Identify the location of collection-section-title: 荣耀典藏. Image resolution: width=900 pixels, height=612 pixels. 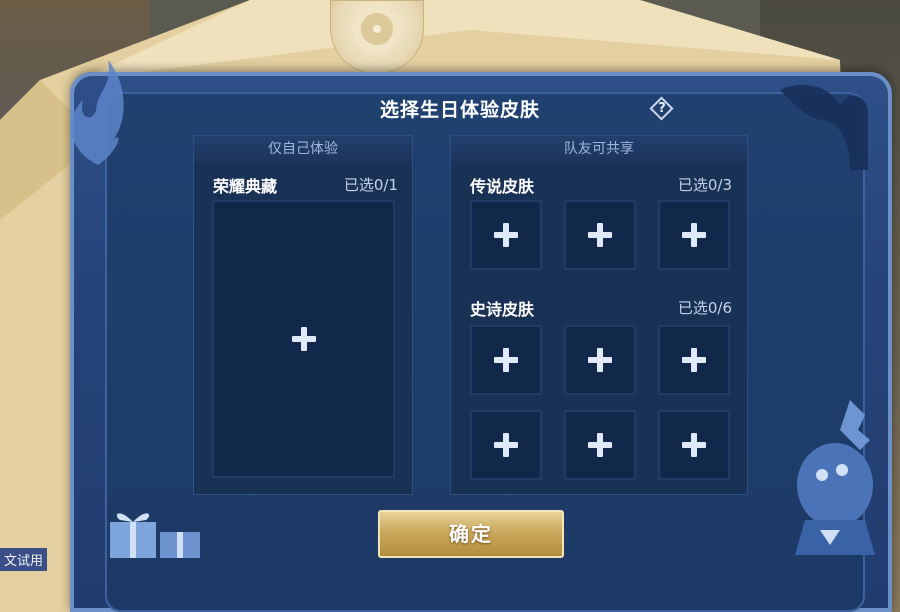
(245, 186).